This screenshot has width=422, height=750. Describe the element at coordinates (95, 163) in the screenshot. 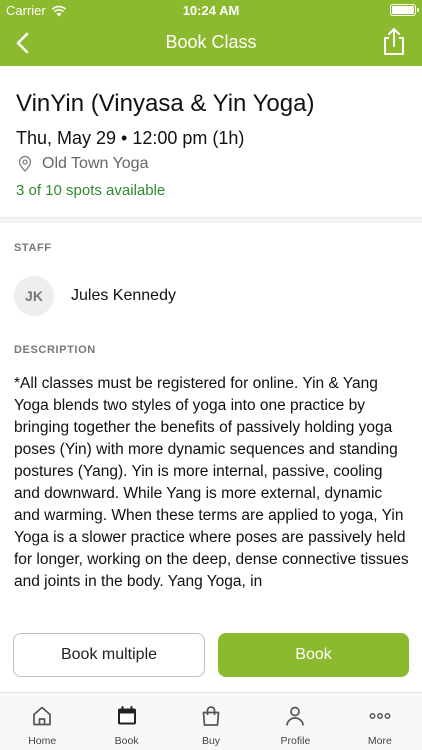

I see `location-label: Old Town Yoga` at that location.